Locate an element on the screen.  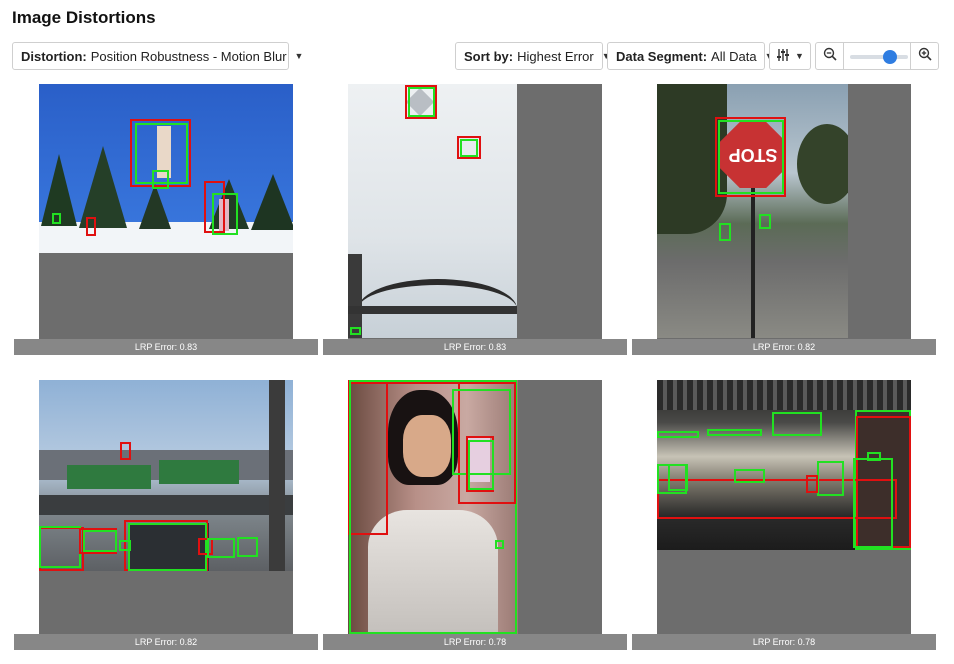
zoom-out-icon is located at coordinates (830, 56).